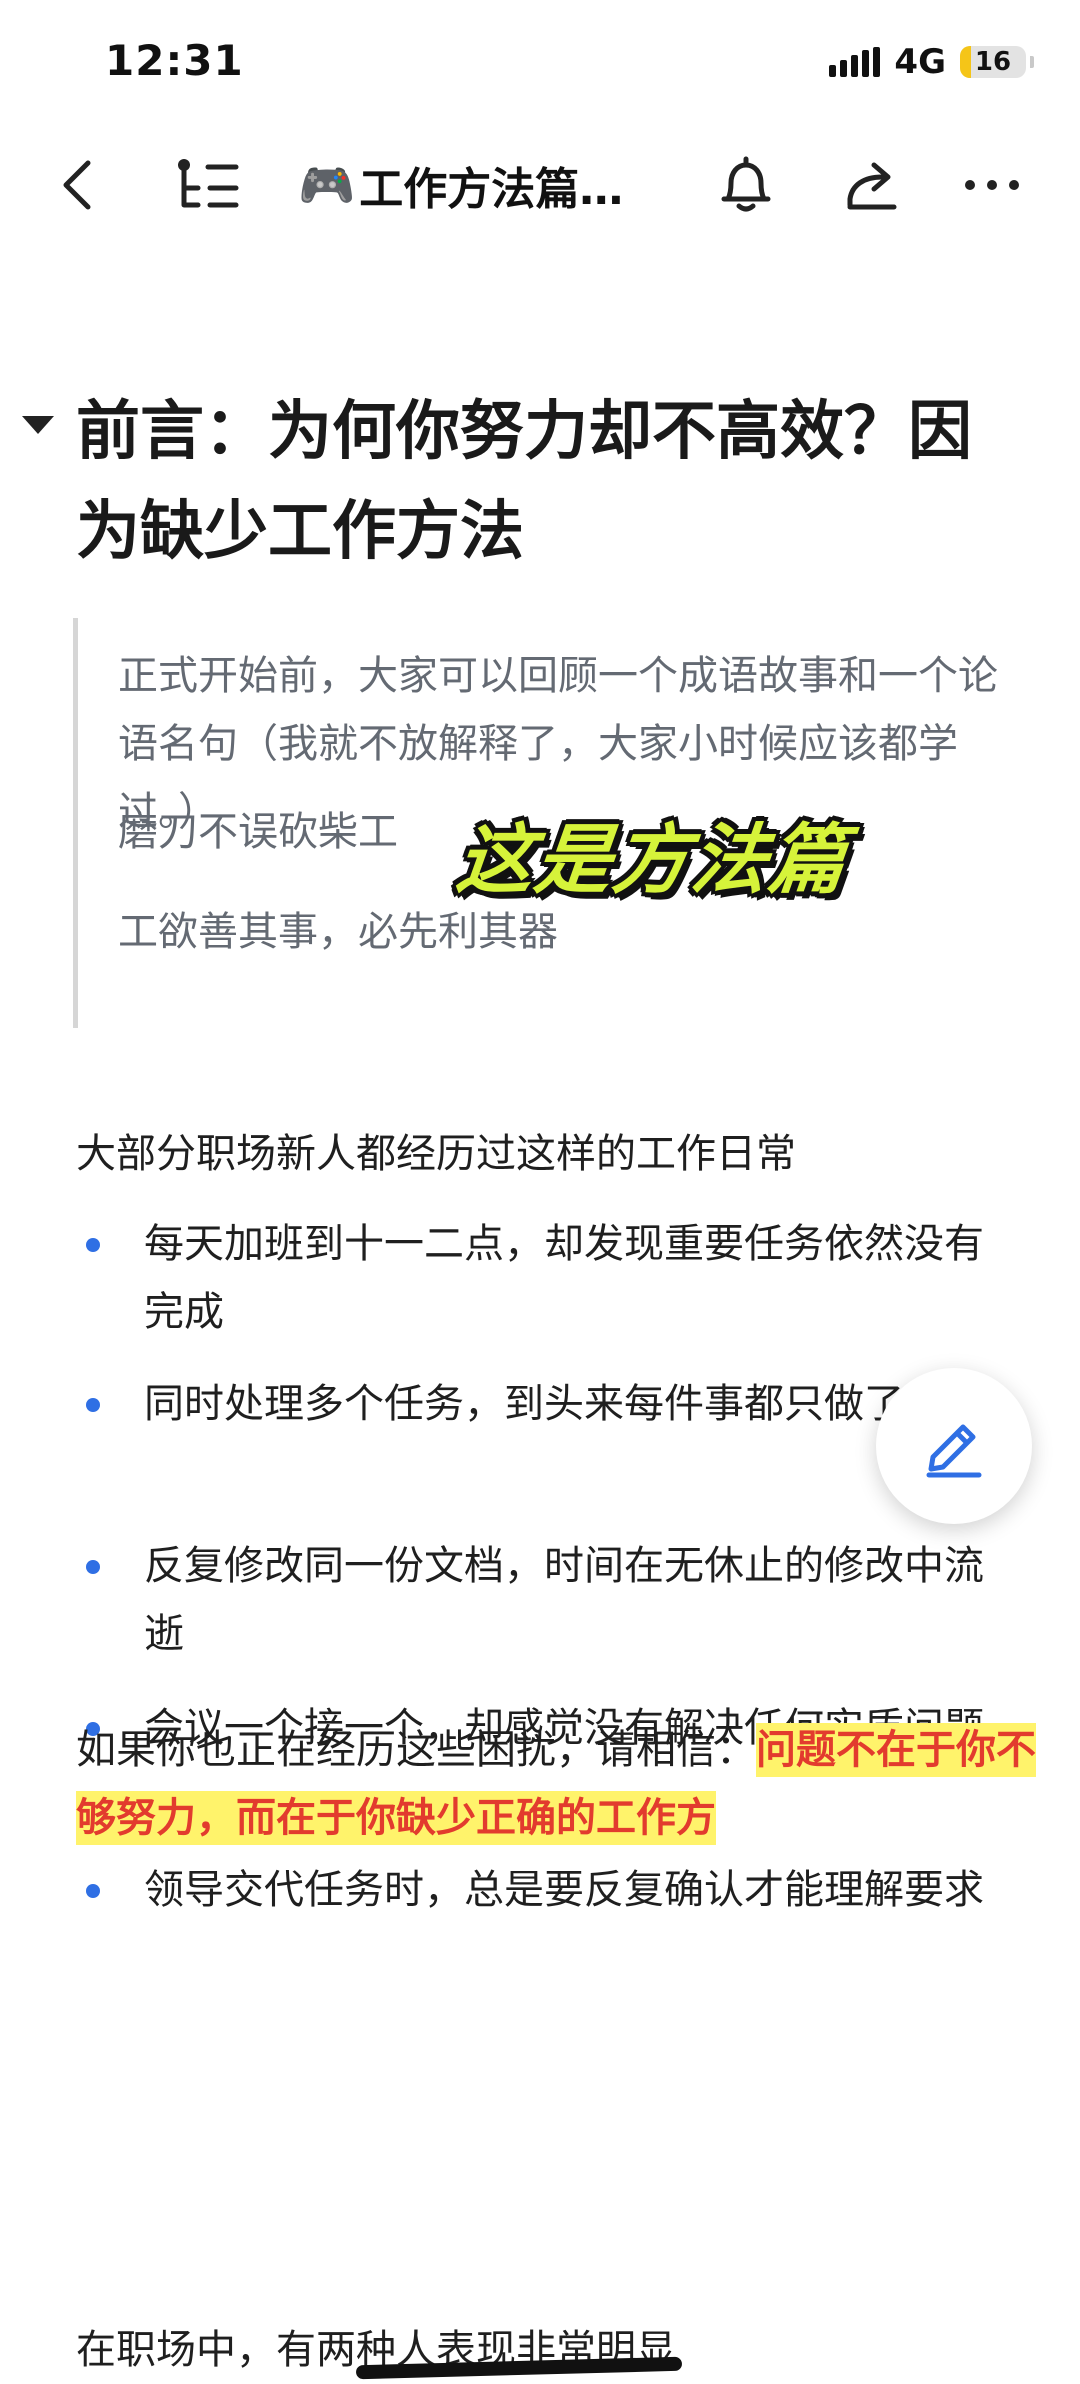 The image size is (1080, 2384). I want to click on collapse-toggle-icon, so click(38, 425).